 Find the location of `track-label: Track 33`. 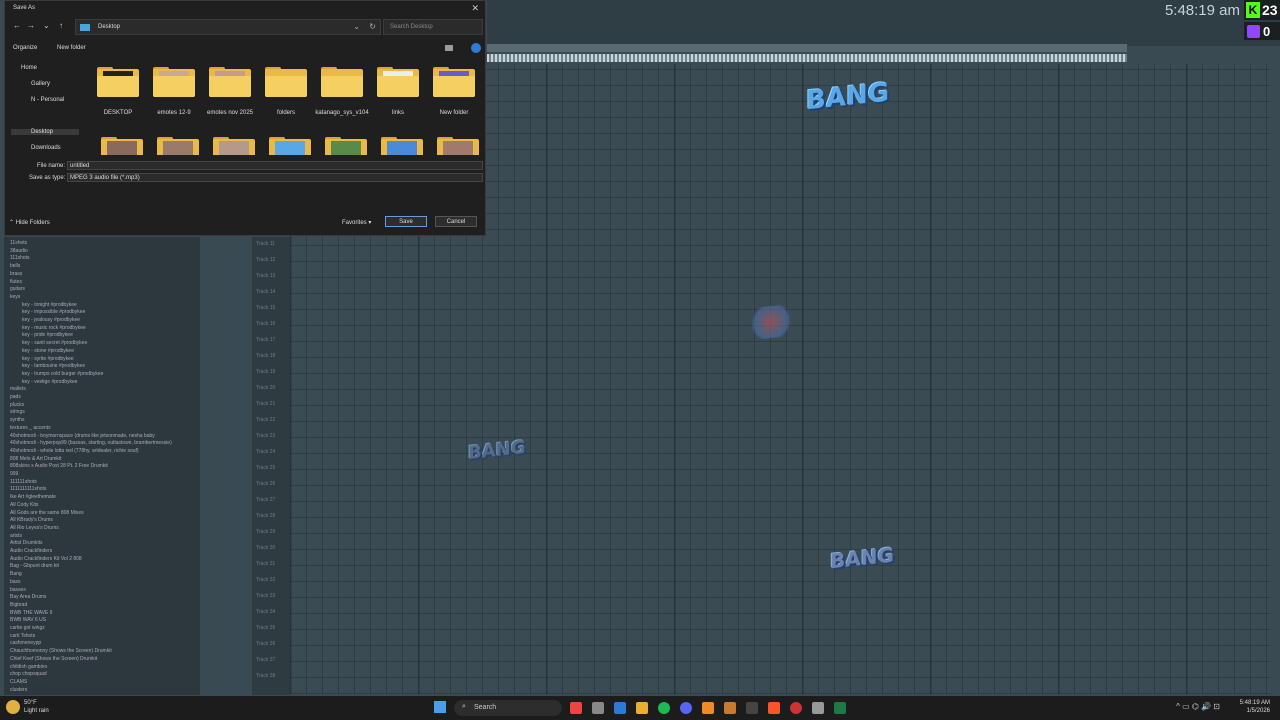

track-label: Track 33 is located at coordinates (265, 596).